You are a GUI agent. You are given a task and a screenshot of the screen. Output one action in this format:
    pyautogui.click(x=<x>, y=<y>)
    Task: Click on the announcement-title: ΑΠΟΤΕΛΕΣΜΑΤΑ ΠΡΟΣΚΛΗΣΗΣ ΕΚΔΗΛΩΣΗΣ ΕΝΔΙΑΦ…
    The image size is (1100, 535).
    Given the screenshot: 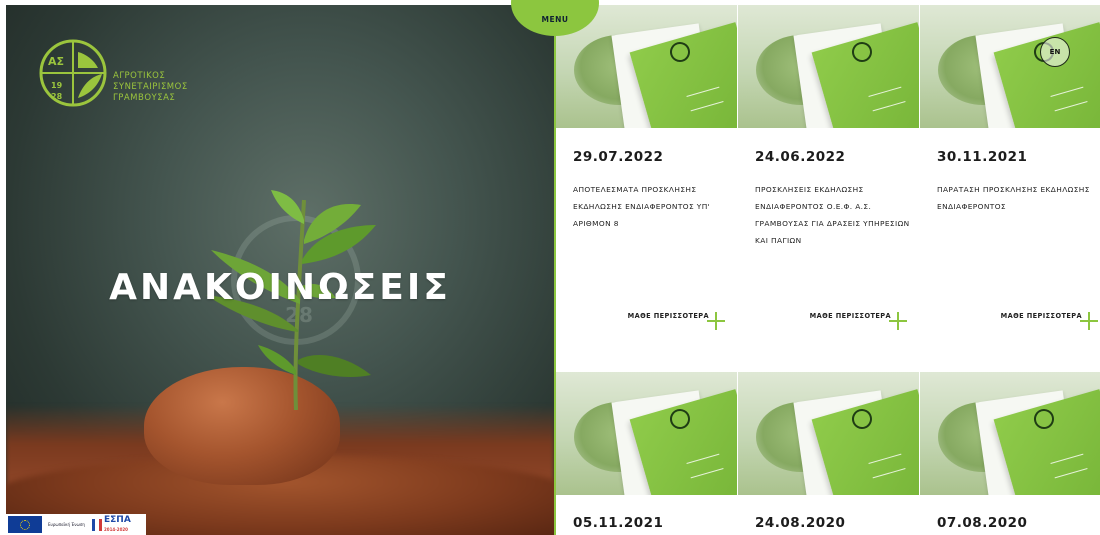 What is the action you would take?
    pyautogui.click(x=642, y=206)
    